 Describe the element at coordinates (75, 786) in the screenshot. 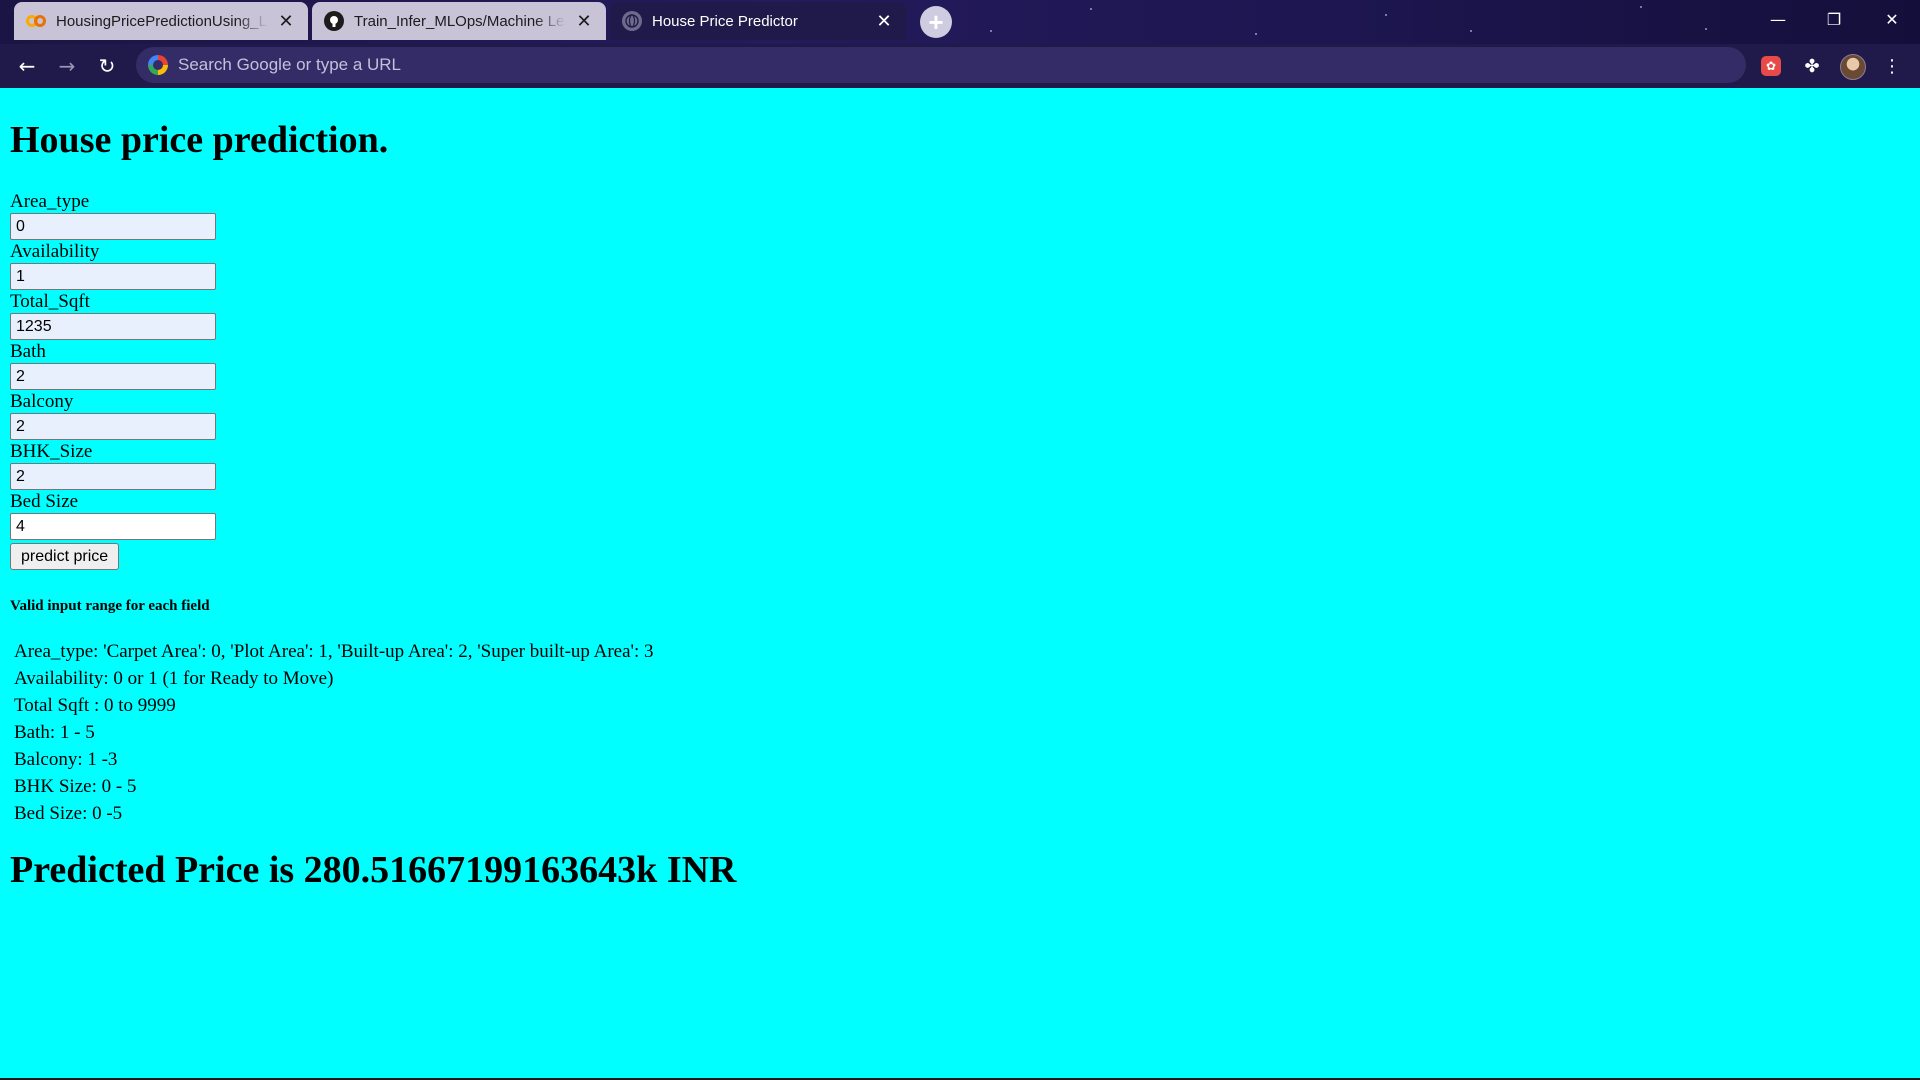

I see `range-item-bhk-size: BHK Size: 0 - 5` at that location.